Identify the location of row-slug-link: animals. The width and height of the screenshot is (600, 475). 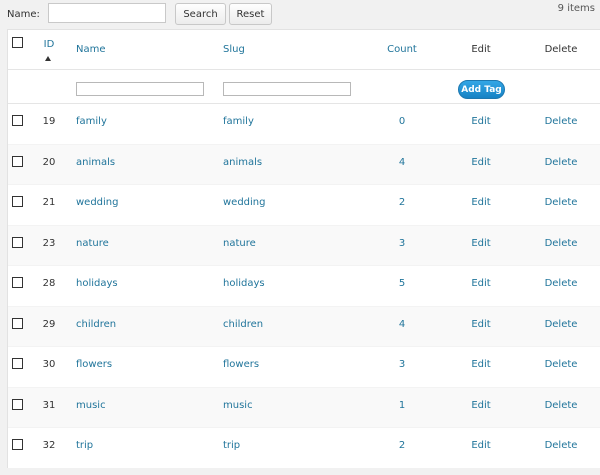
(242, 162).